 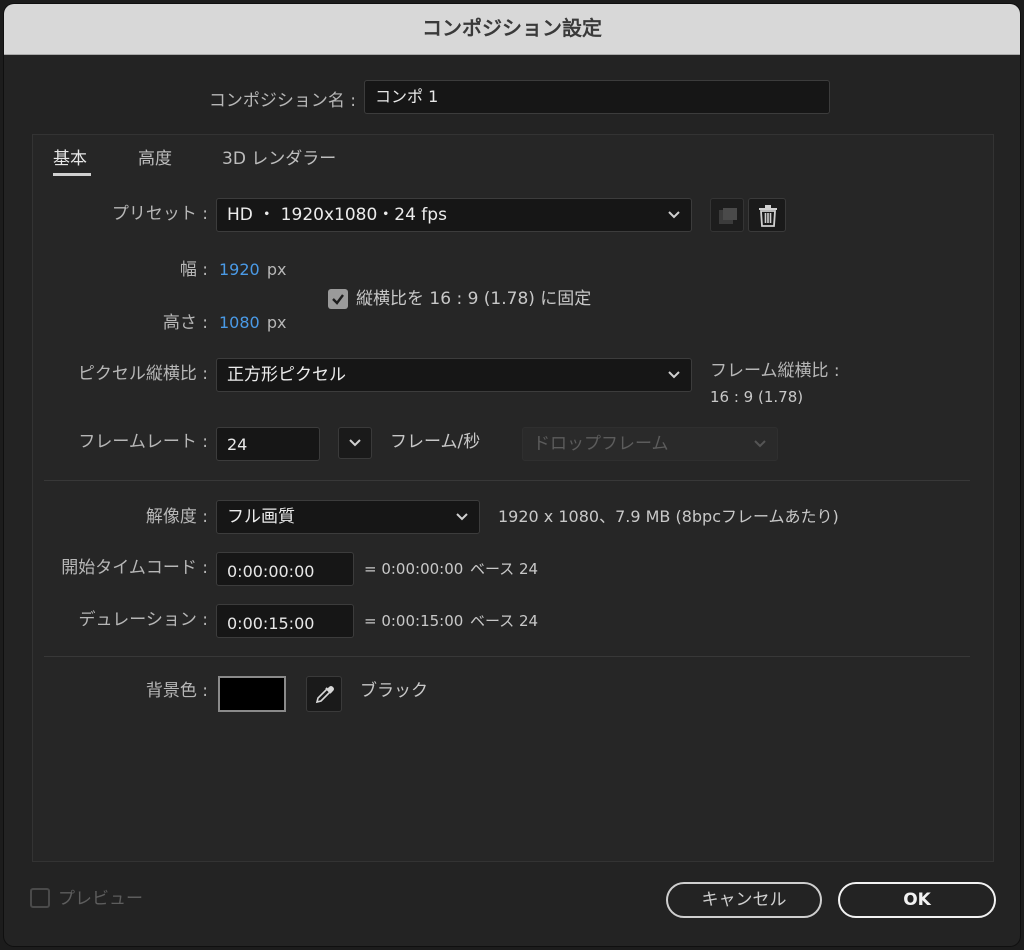 I want to click on height-label: 高さ :, so click(x=185, y=323).